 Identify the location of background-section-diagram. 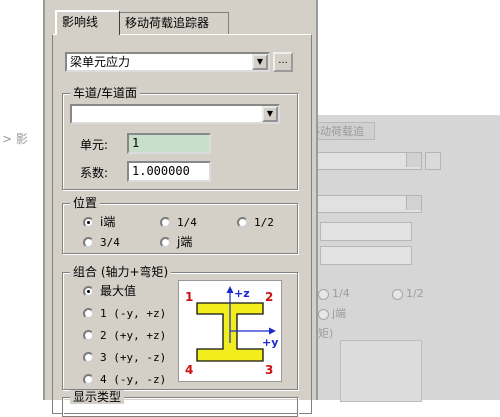
(381, 371).